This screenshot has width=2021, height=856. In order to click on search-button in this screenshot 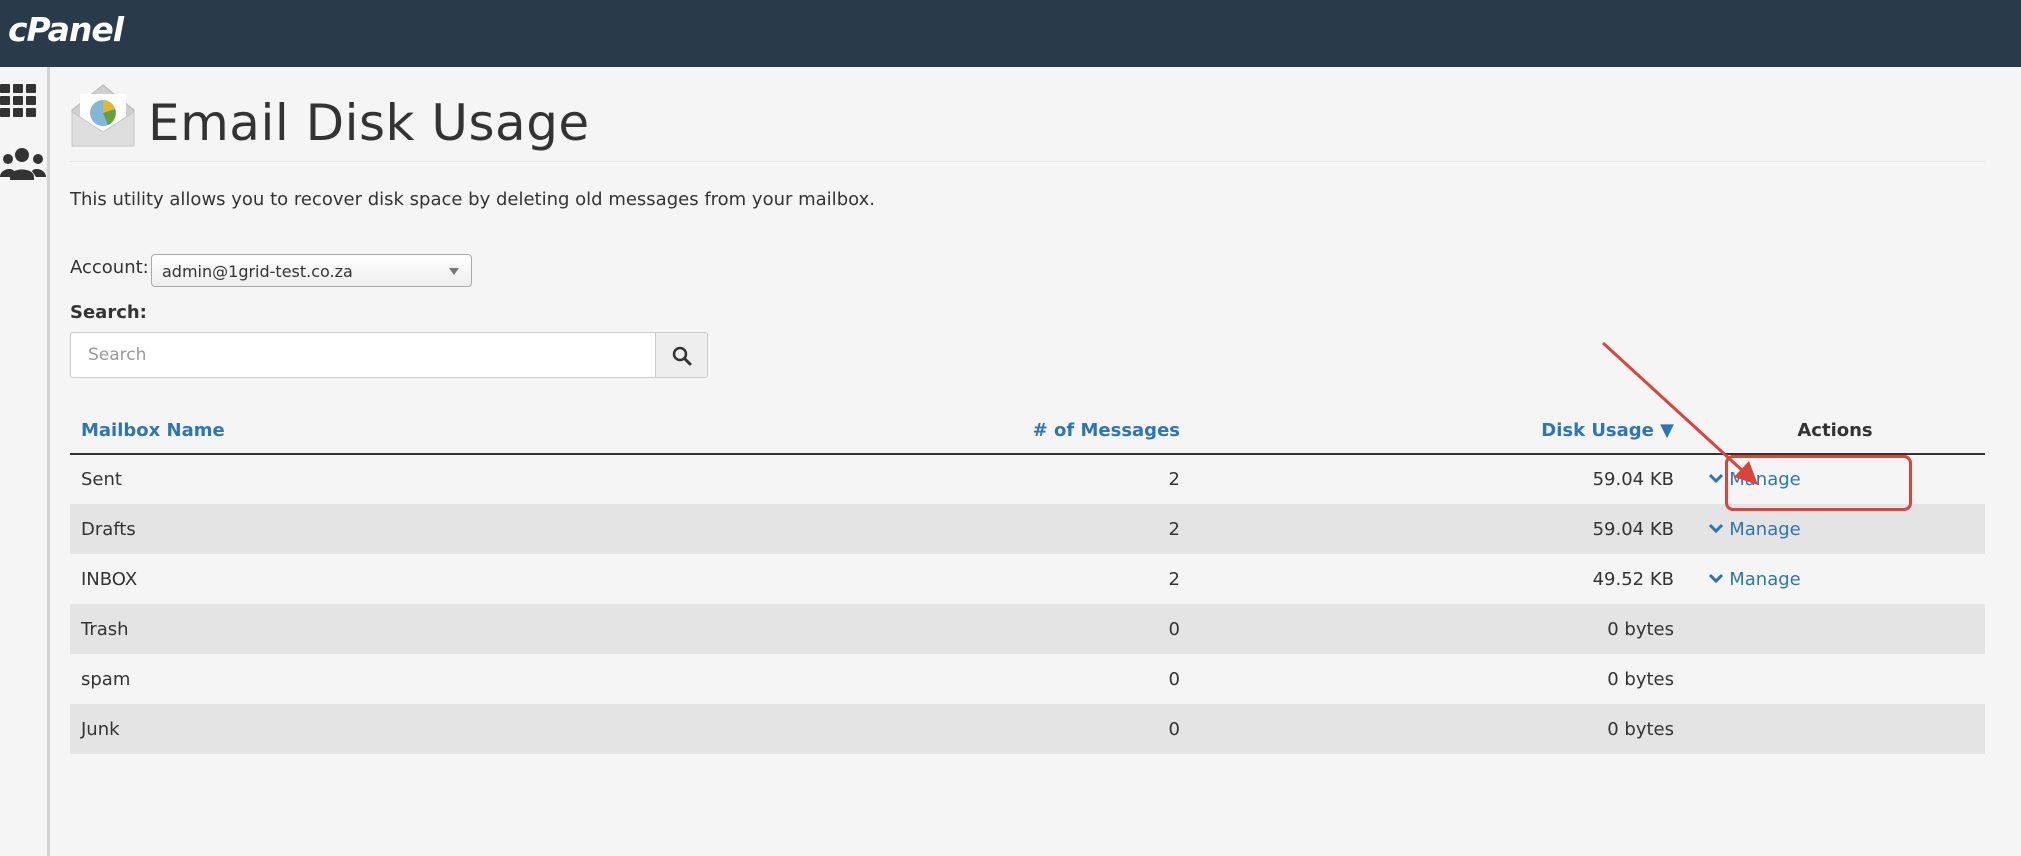, I will do `click(681, 355)`.